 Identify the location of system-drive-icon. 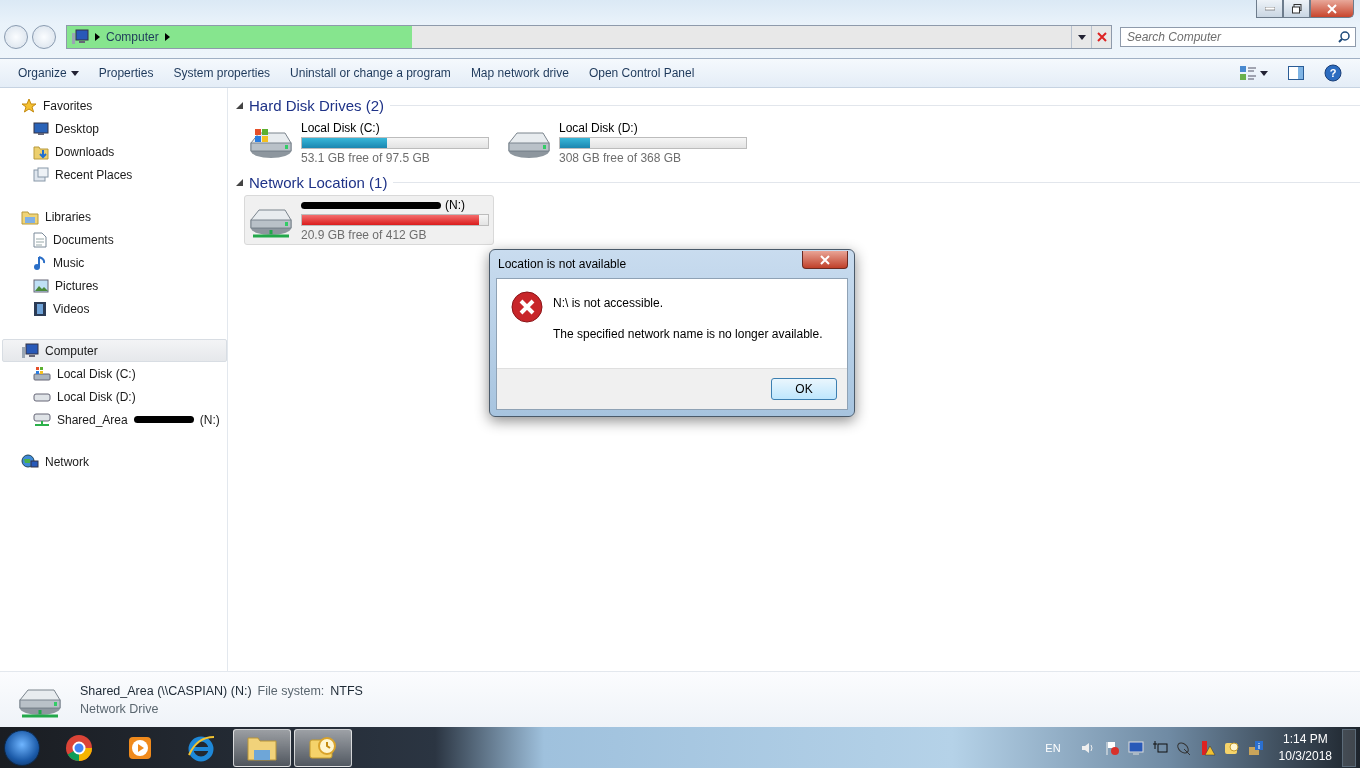
(42, 373).